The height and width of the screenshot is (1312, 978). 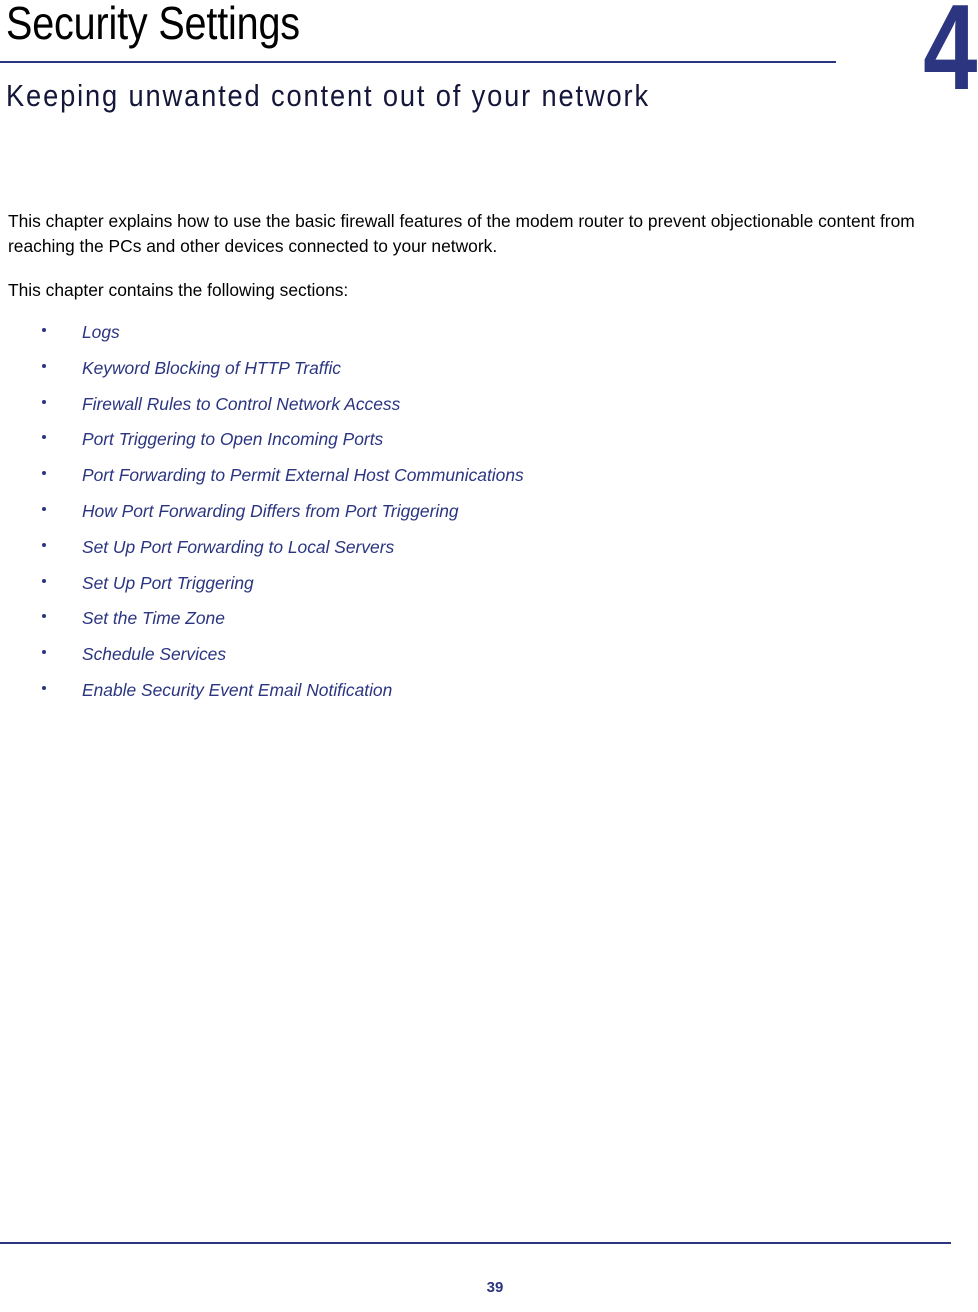 What do you see at coordinates (168, 583) in the screenshot?
I see `section-link: Set Up Port Triggering` at bounding box center [168, 583].